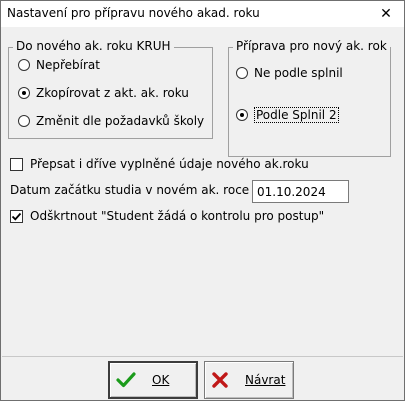 This screenshot has height=401, width=405. What do you see at coordinates (93, 46) in the screenshot?
I see `group-kruh-legend: Do nového ak. roku KRUH` at bounding box center [93, 46].